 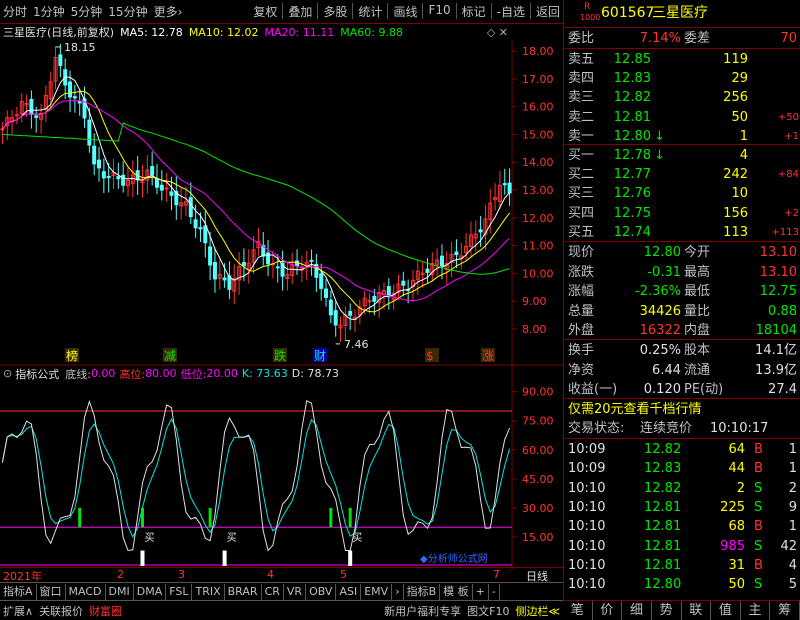 What do you see at coordinates (120, 591) in the screenshot?
I see `indicator-tab: DMI` at bounding box center [120, 591].